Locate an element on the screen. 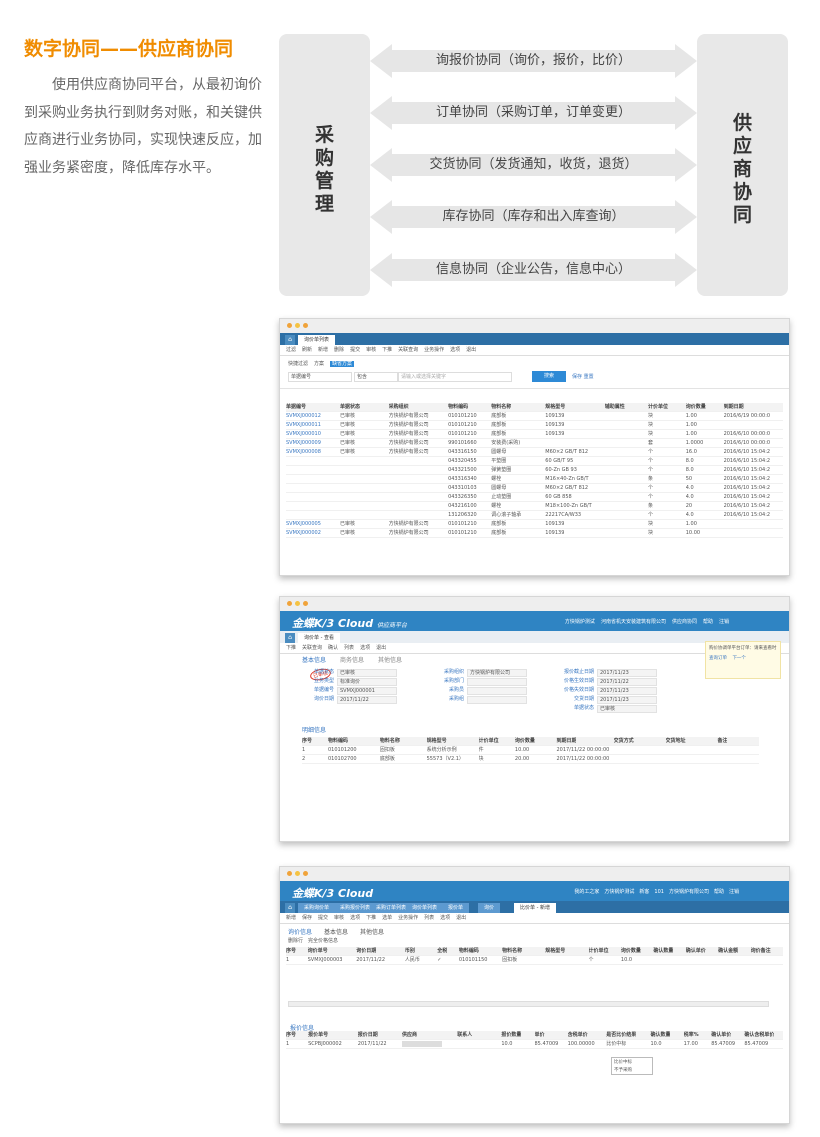 This screenshot has width=820, height=1137. column-header: 采购组织 is located at coordinates (399, 407).